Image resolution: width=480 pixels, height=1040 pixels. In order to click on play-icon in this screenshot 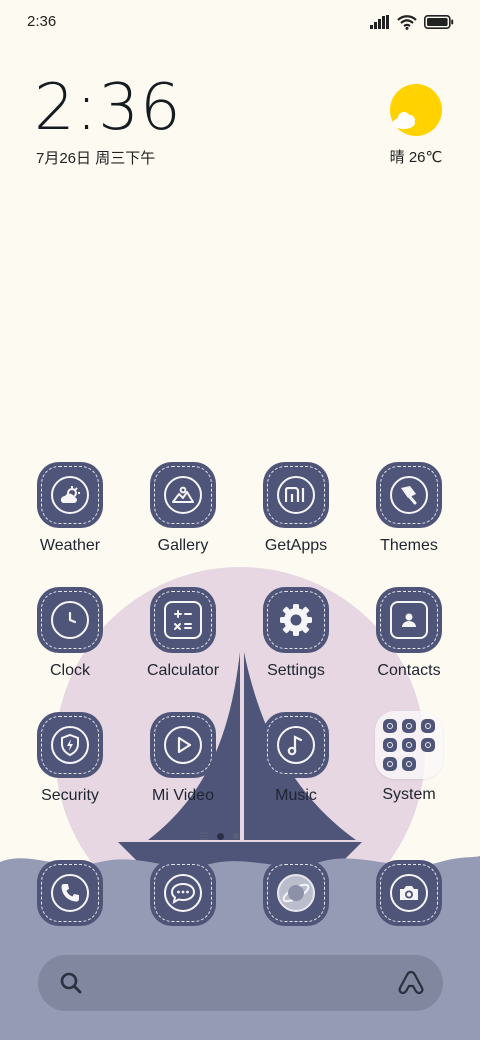, I will do `click(183, 745)`.